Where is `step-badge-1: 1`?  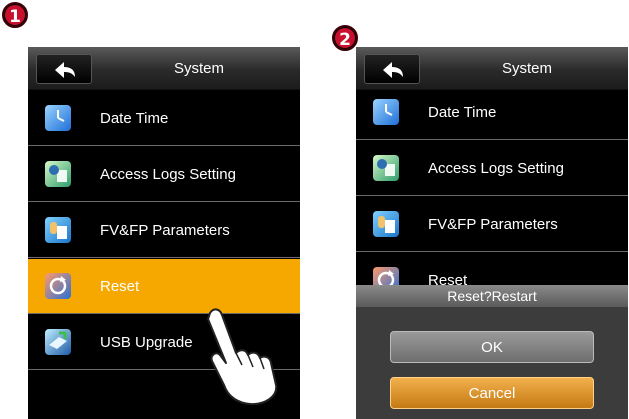
step-badge-1: 1 is located at coordinates (15, 15).